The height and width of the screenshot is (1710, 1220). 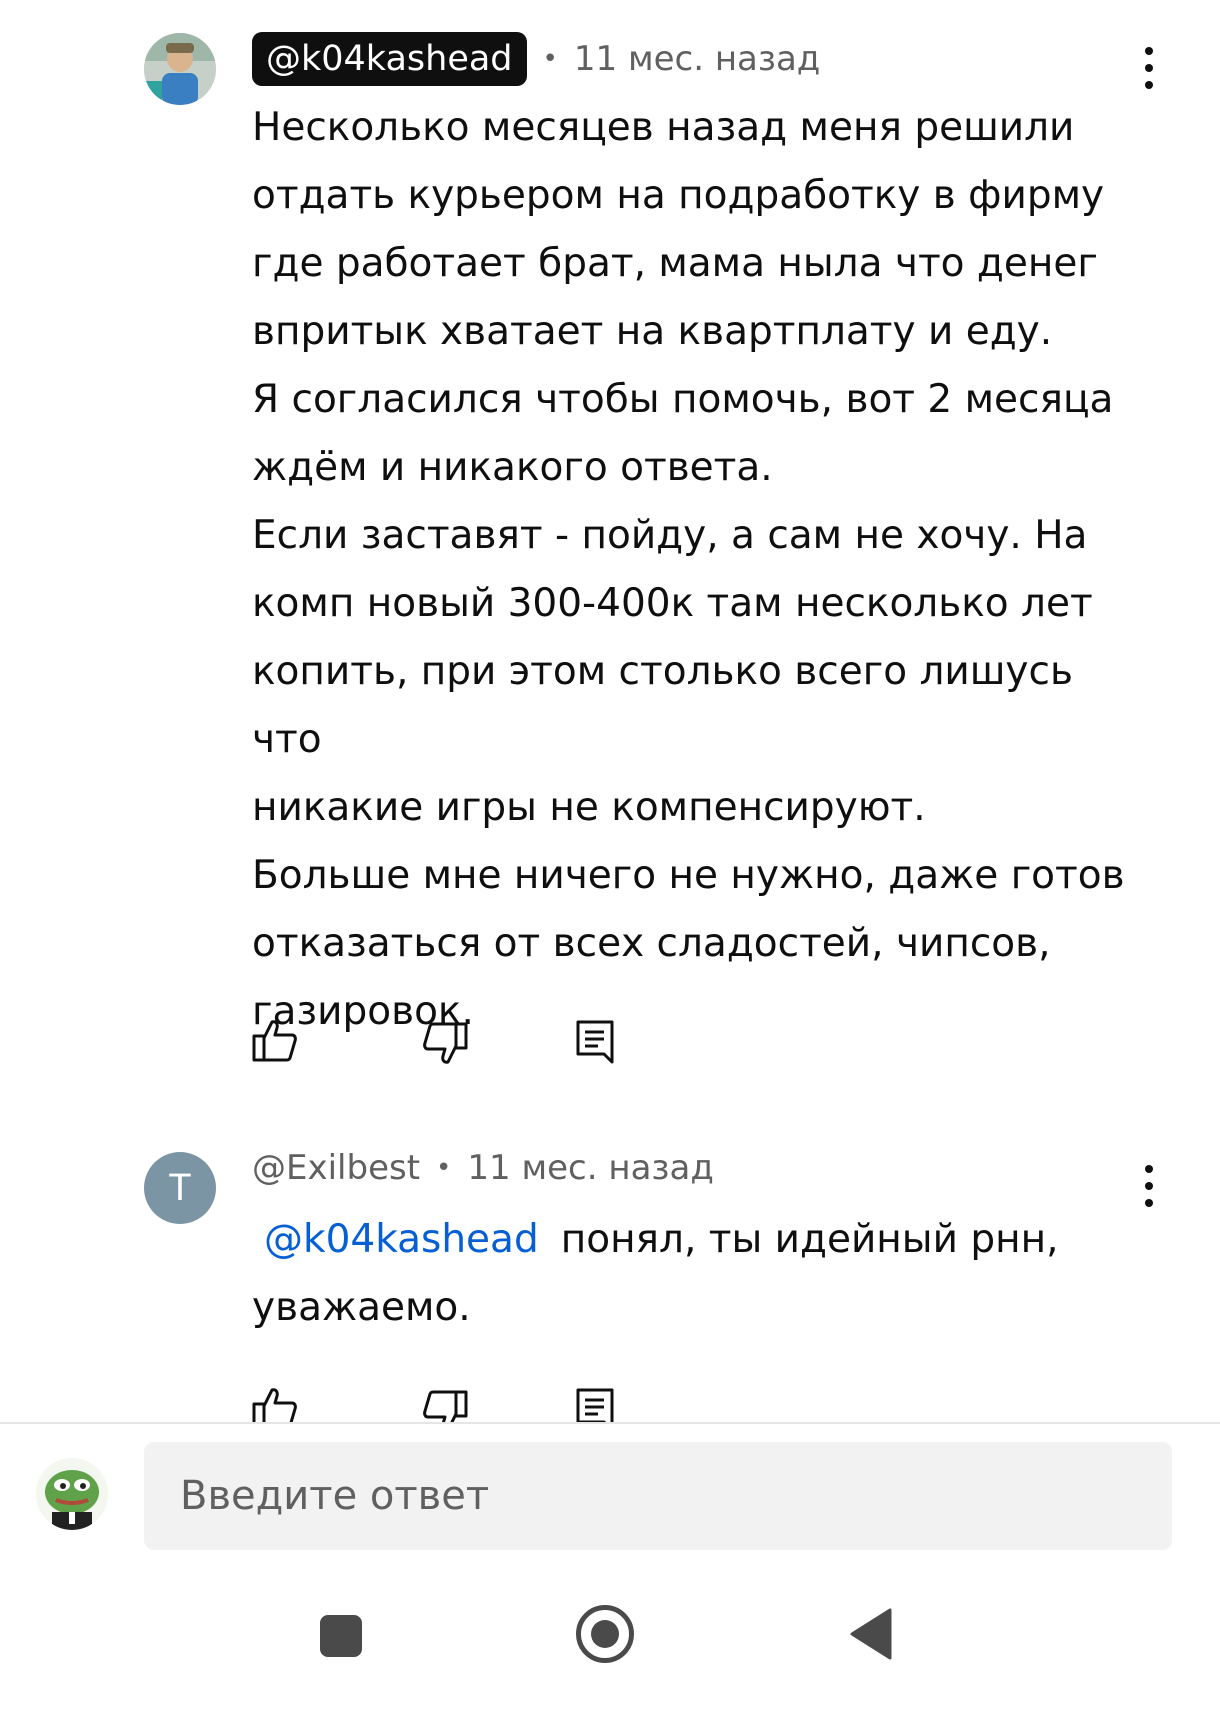 I want to click on avatar, so click(x=180, y=69).